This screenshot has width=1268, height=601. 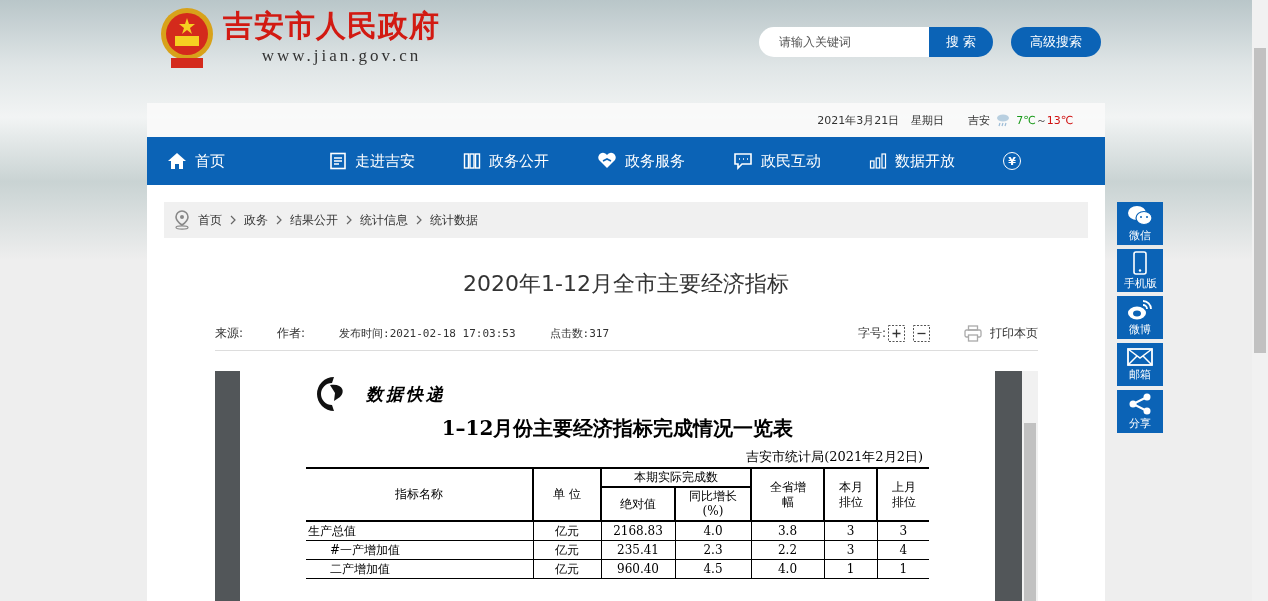 What do you see at coordinates (928, 120) in the screenshot?
I see `weekday-text: 星期日` at bounding box center [928, 120].